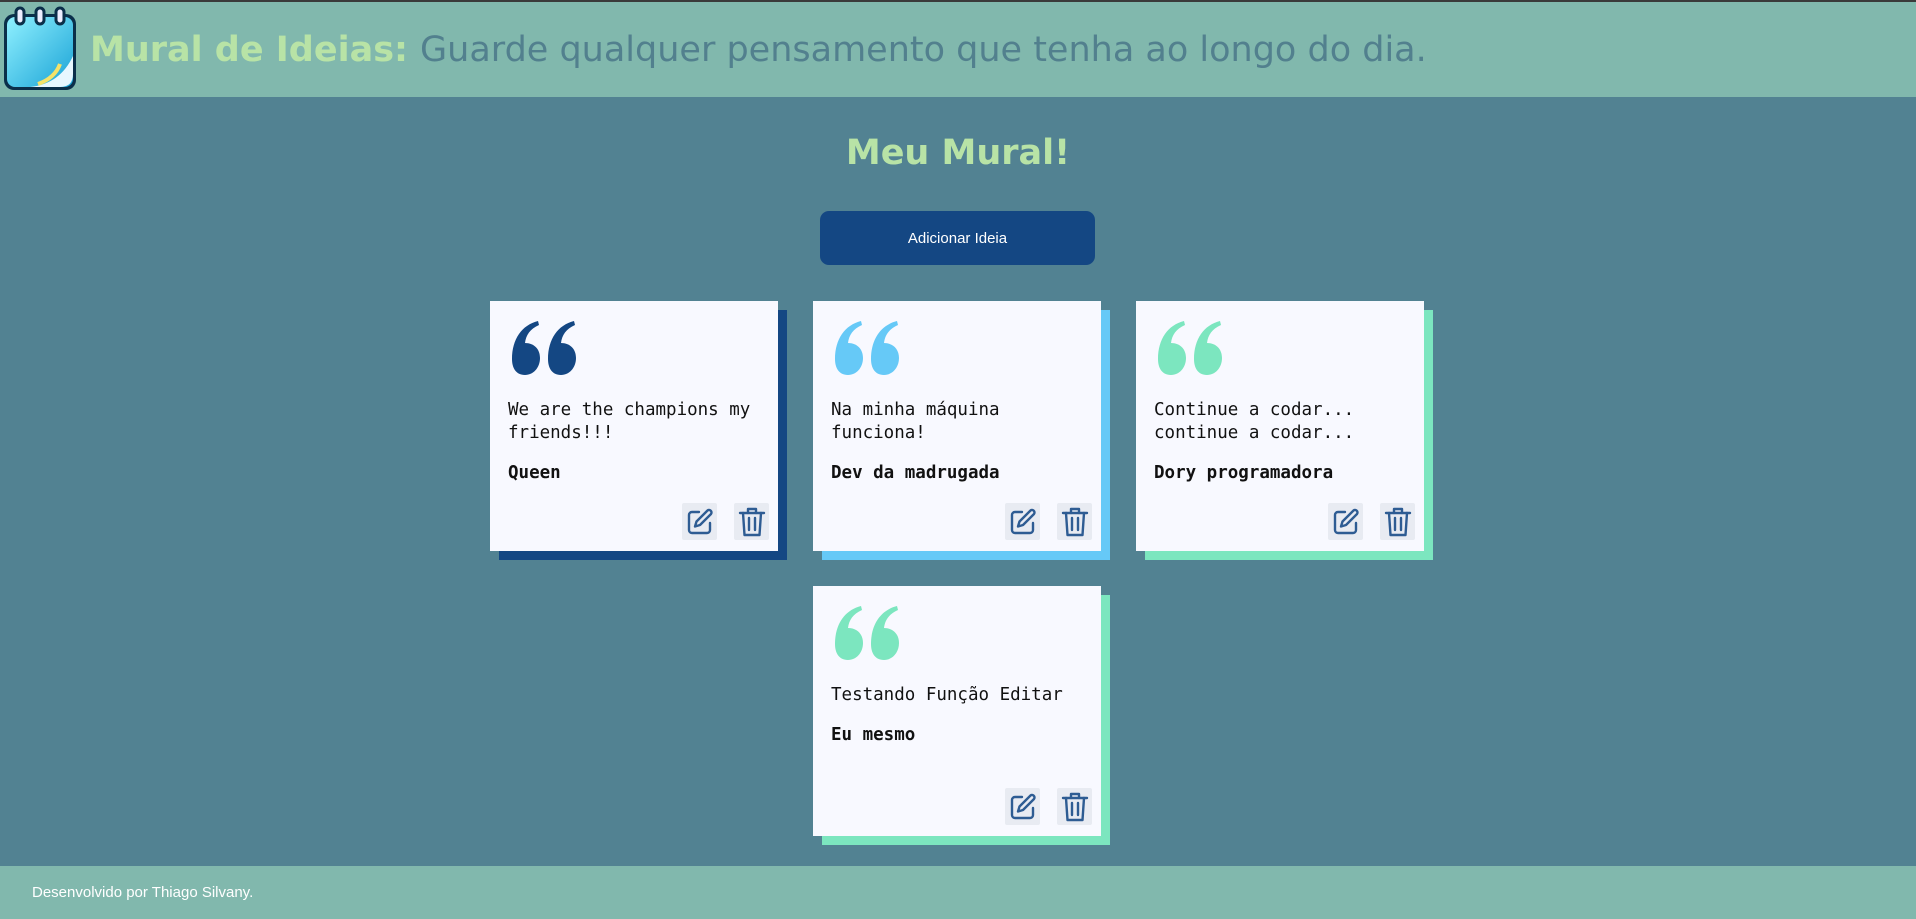 The width and height of the screenshot is (1916, 919). Describe the element at coordinates (143, 892) in the screenshot. I see `footer-credit: Desenvolvido por Thiago Silvany.` at that location.